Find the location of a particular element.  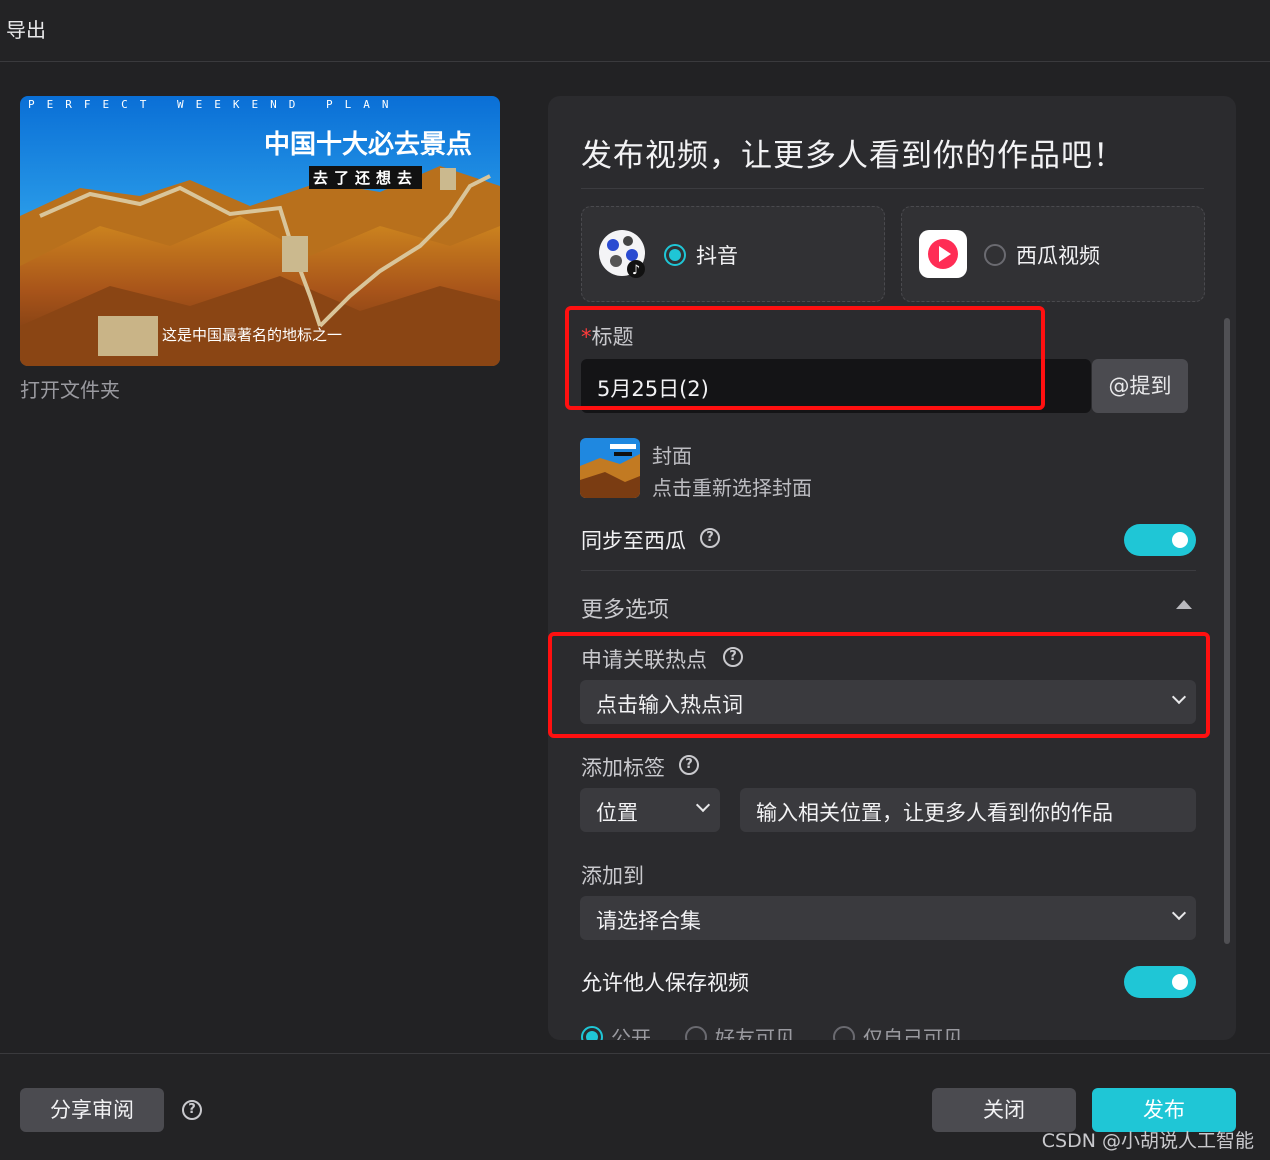

hotspot-select: 点击输入热点词 is located at coordinates (888, 702).